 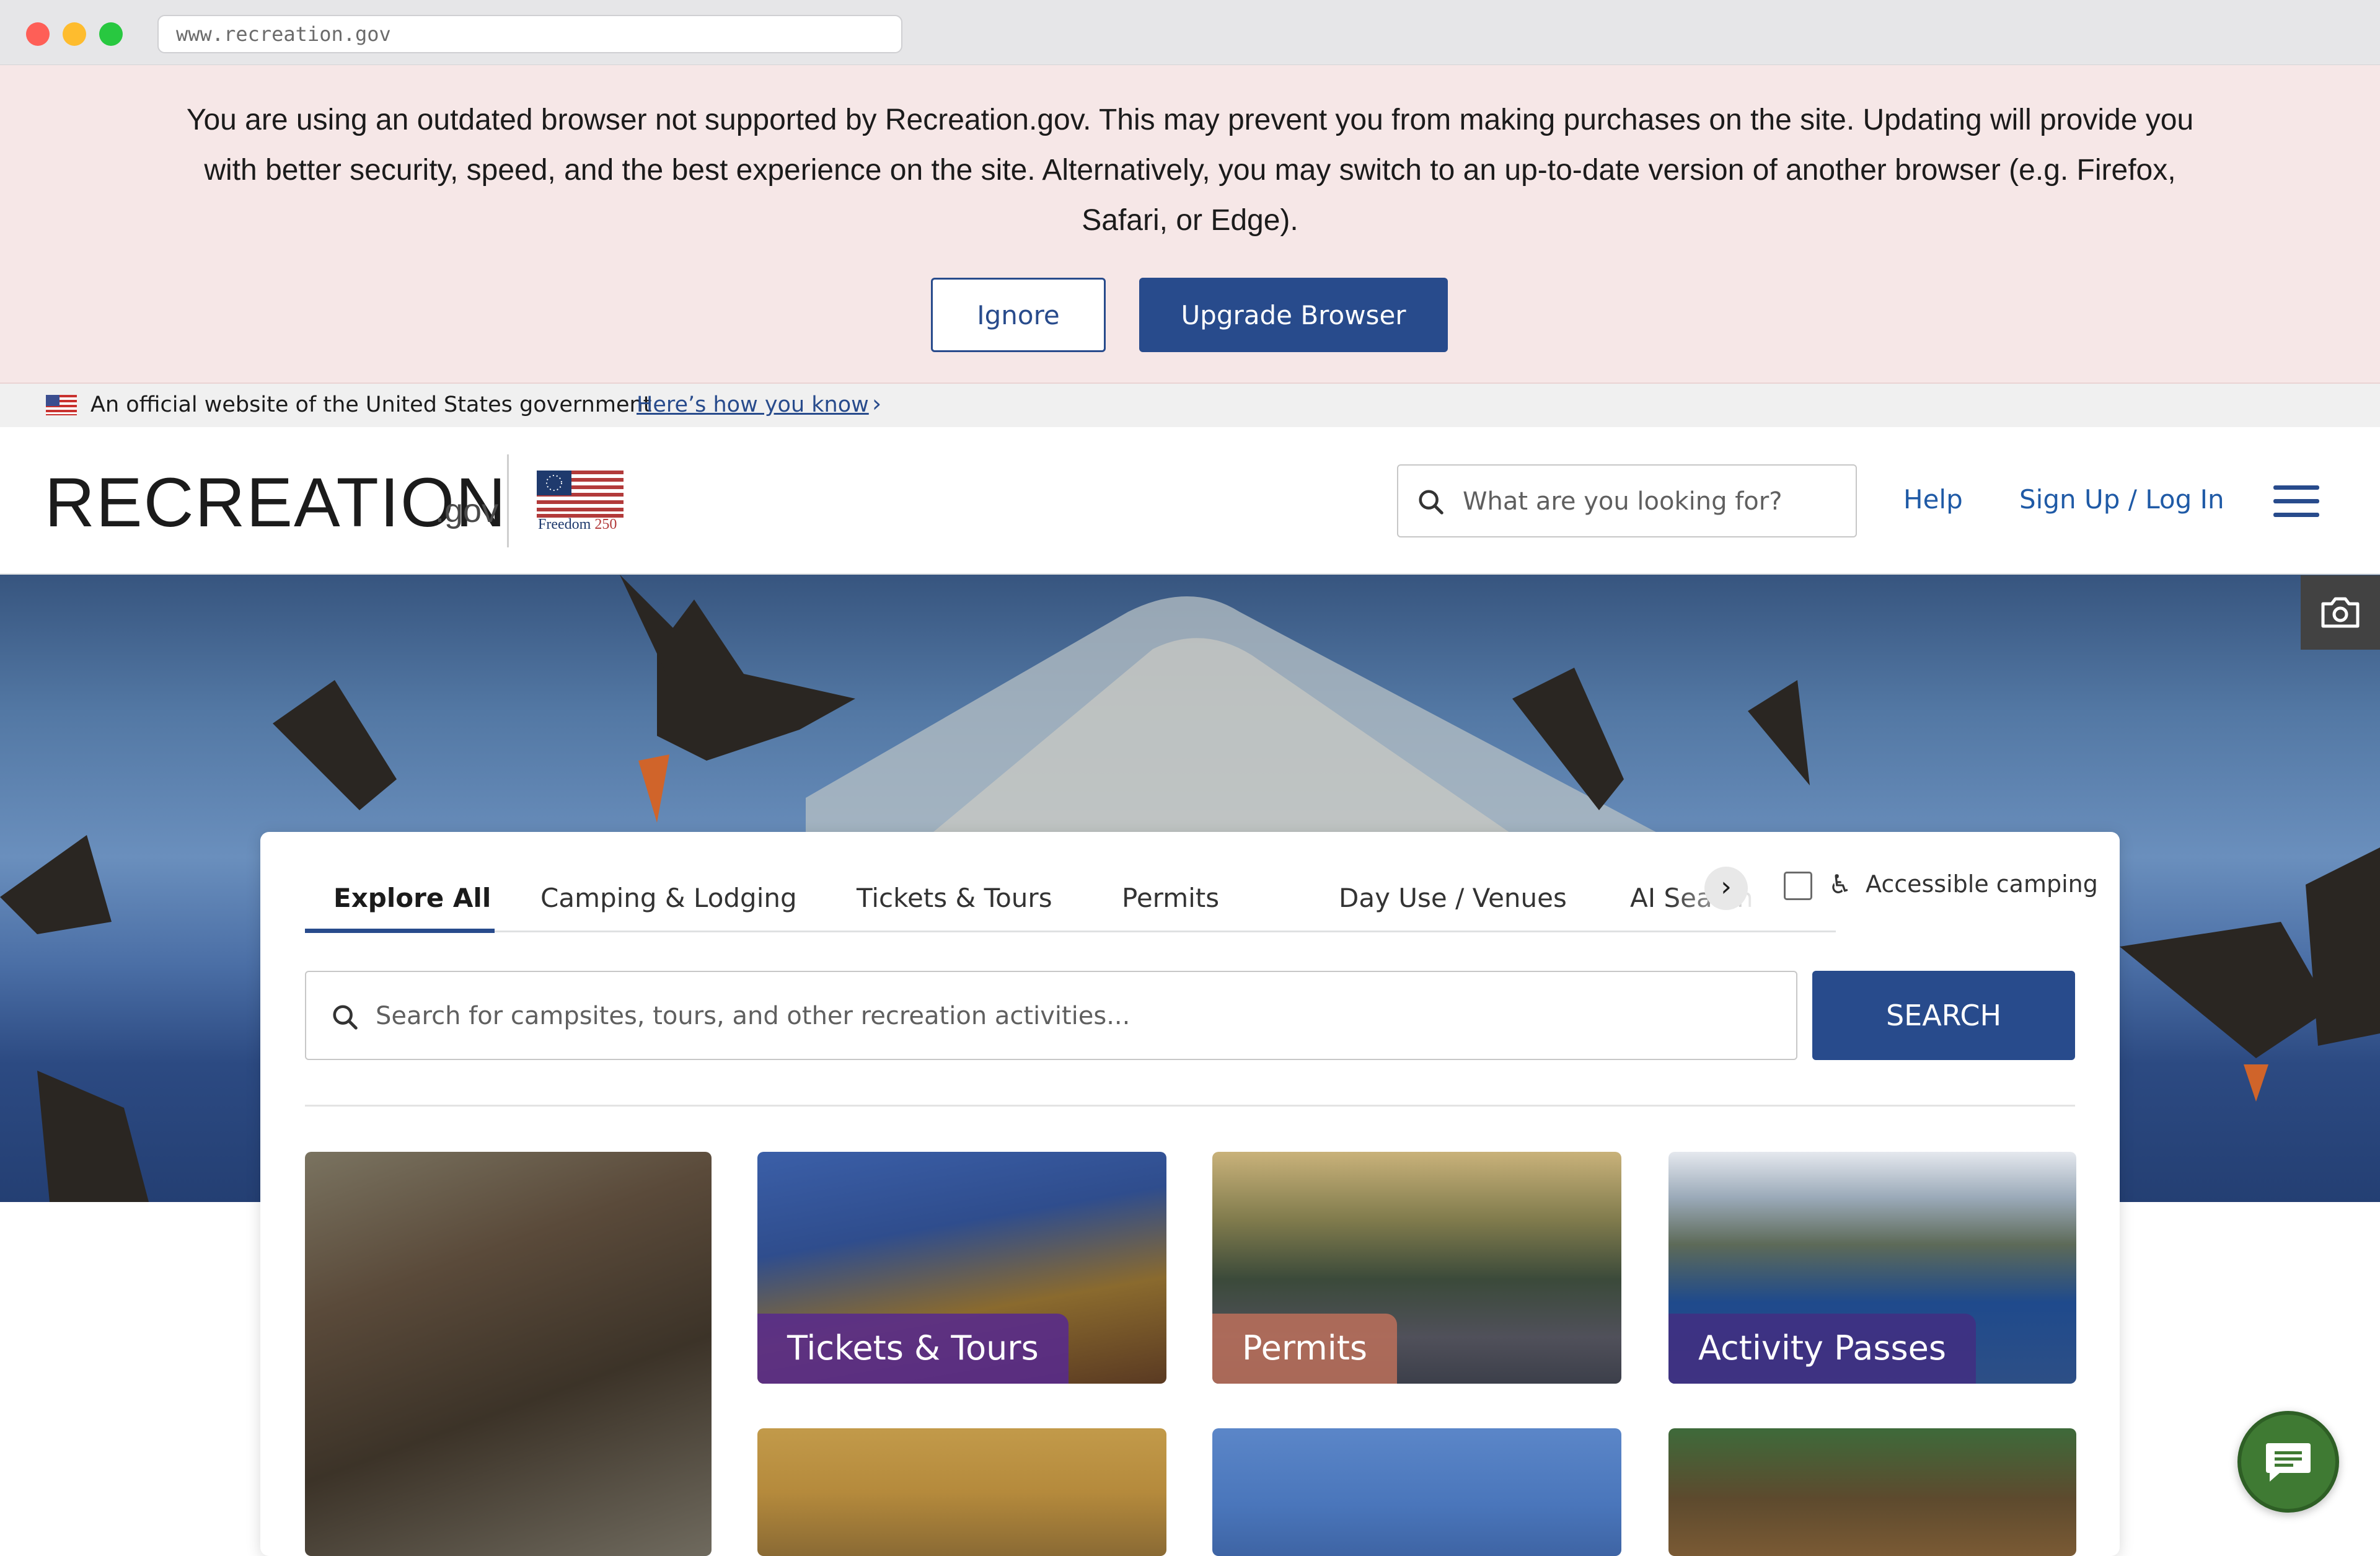 What do you see at coordinates (1872, 1492) in the screenshot?
I see `tile-pavilion` at bounding box center [1872, 1492].